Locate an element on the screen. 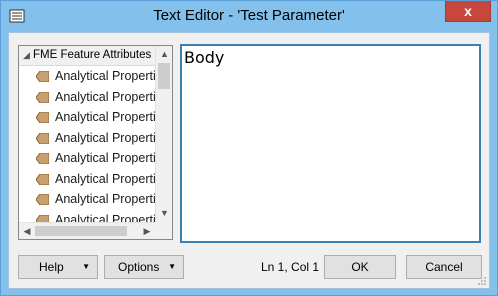  tree-root-label: FME Feature Attributes is located at coordinates (92, 55).